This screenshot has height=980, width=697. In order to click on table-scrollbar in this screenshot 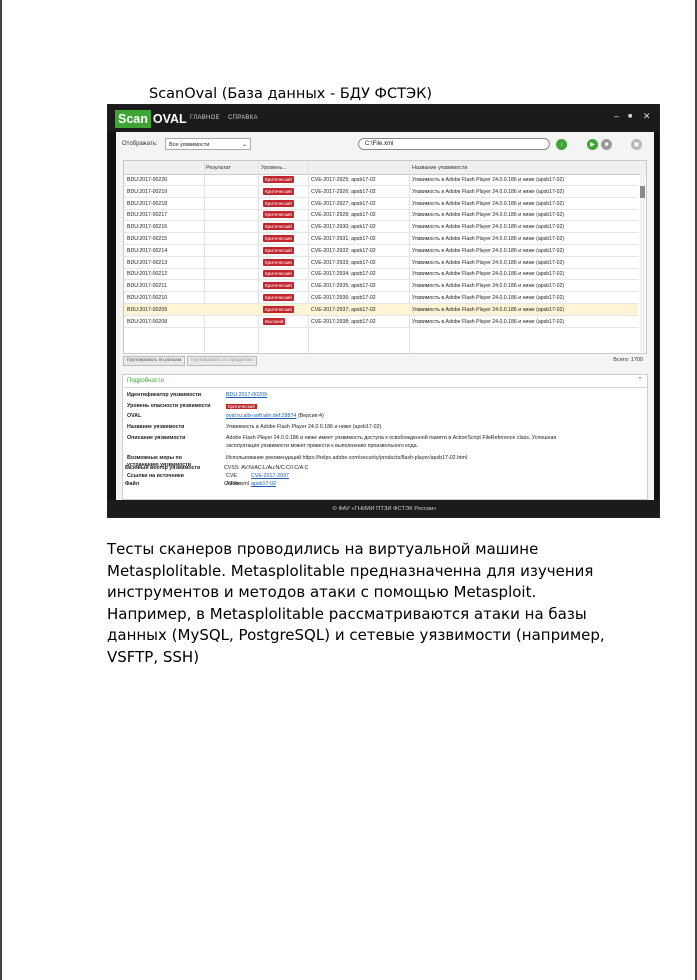, I will do `click(642, 263)`.